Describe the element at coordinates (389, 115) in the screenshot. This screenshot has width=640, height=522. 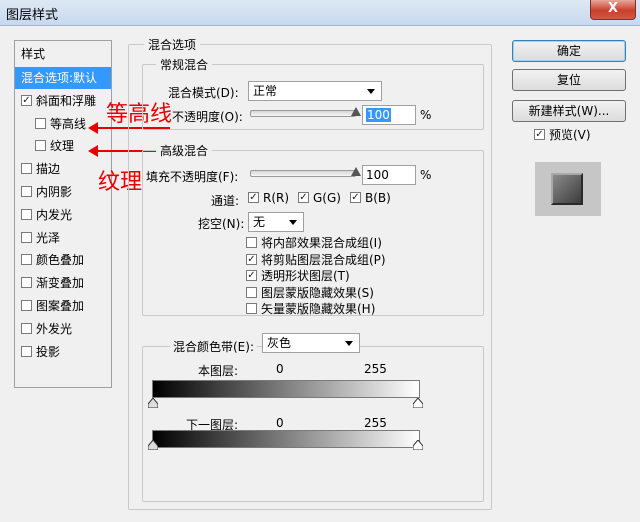
I see `opacity-input: 100` at that location.